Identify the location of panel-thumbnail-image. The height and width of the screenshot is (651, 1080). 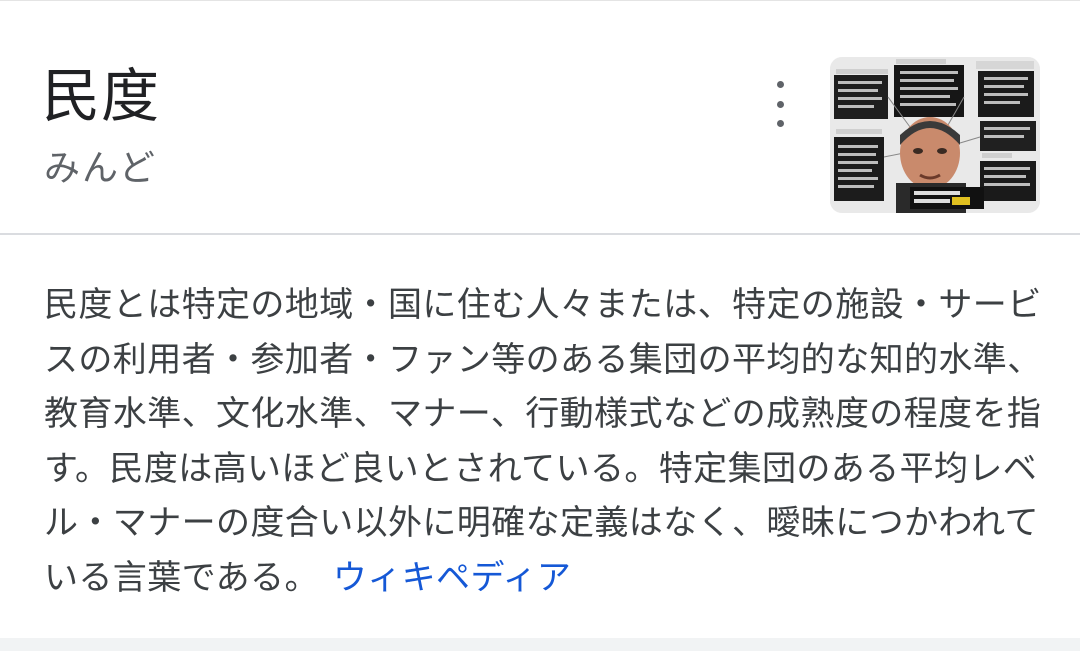
(935, 135).